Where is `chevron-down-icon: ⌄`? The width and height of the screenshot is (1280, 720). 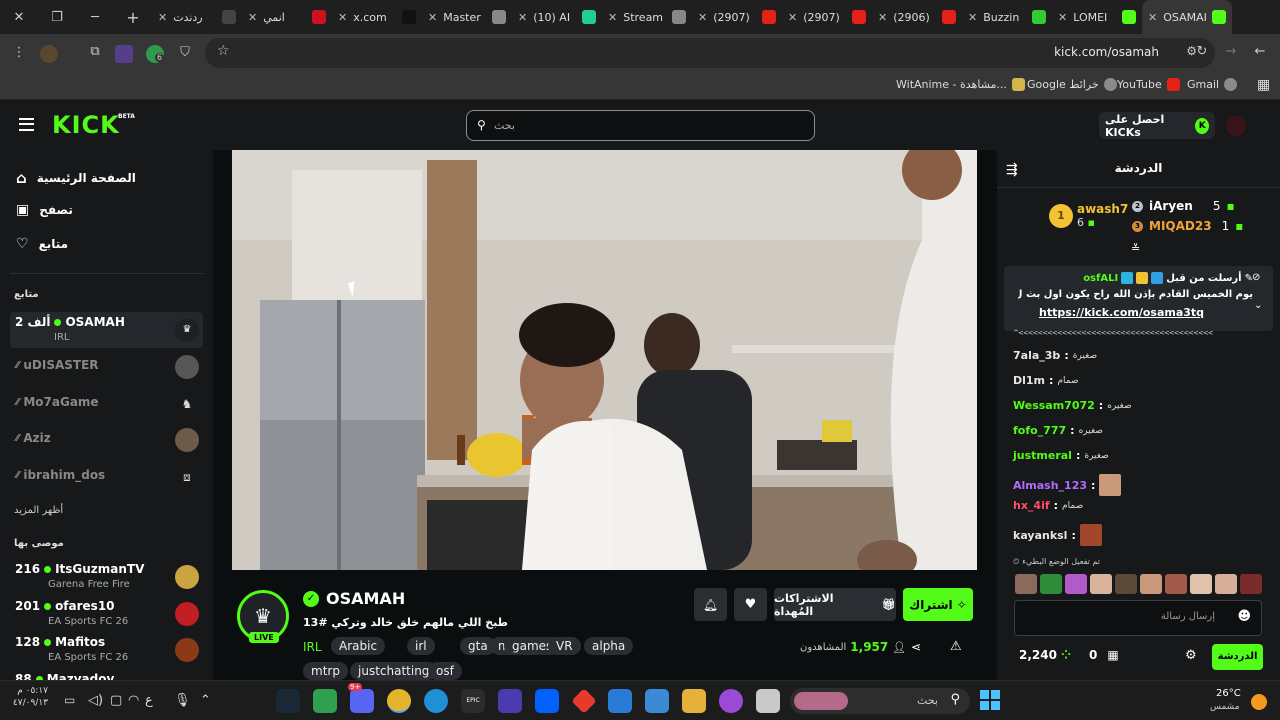
chevron-down-icon: ⌄ is located at coordinates (1258, 305).